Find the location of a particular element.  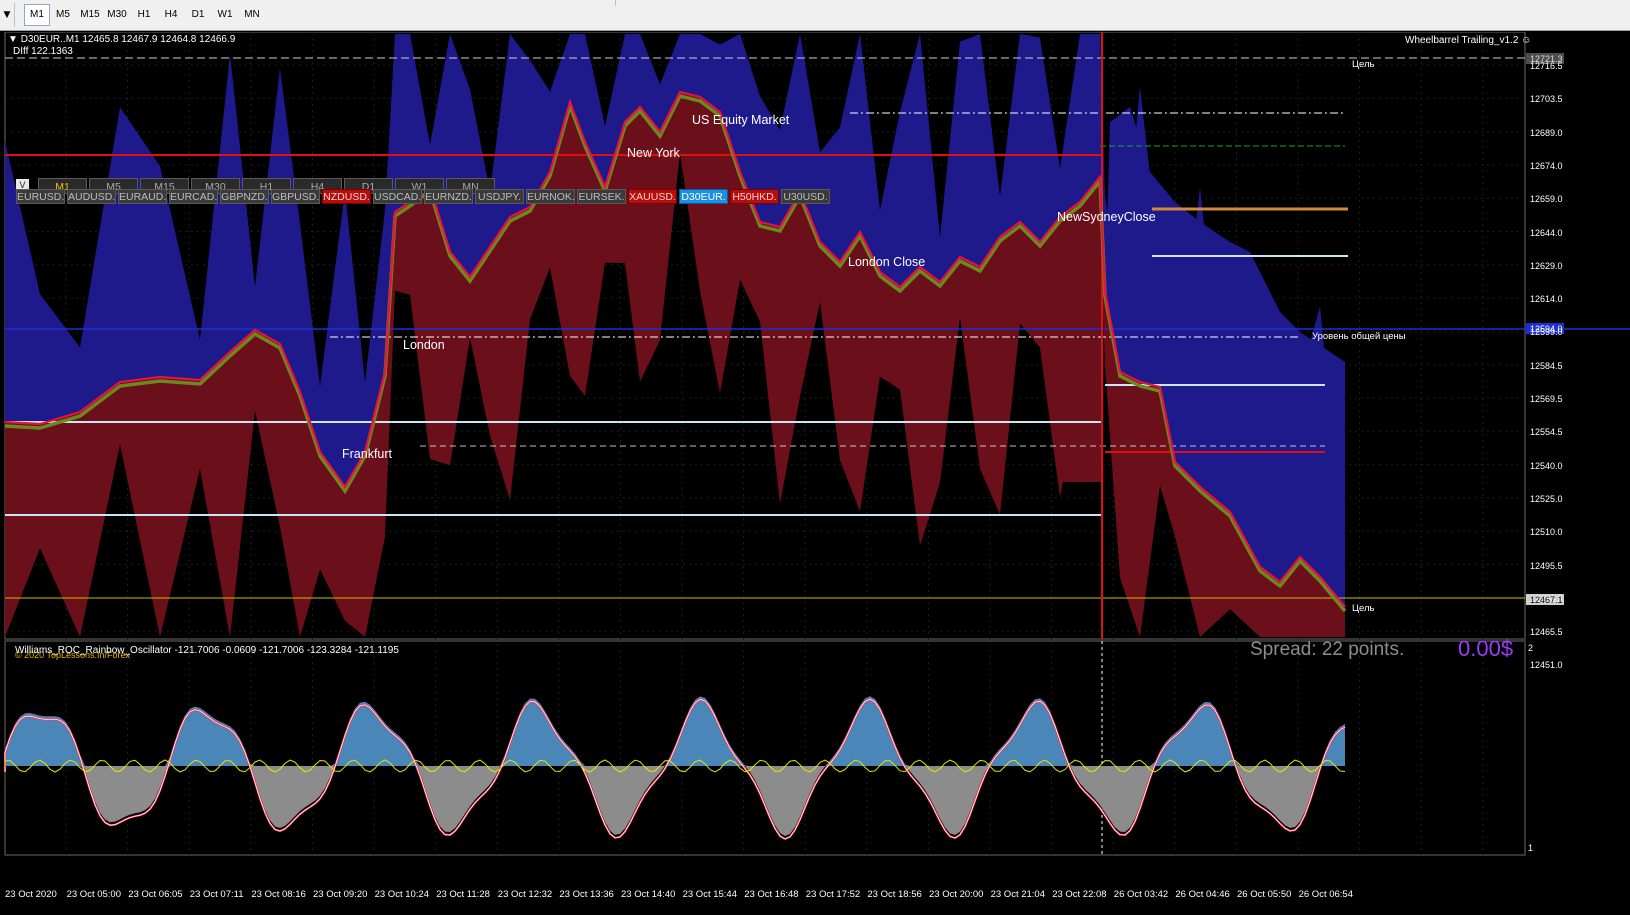

price-axis-label: 12689.0 is located at coordinates (1546, 132).